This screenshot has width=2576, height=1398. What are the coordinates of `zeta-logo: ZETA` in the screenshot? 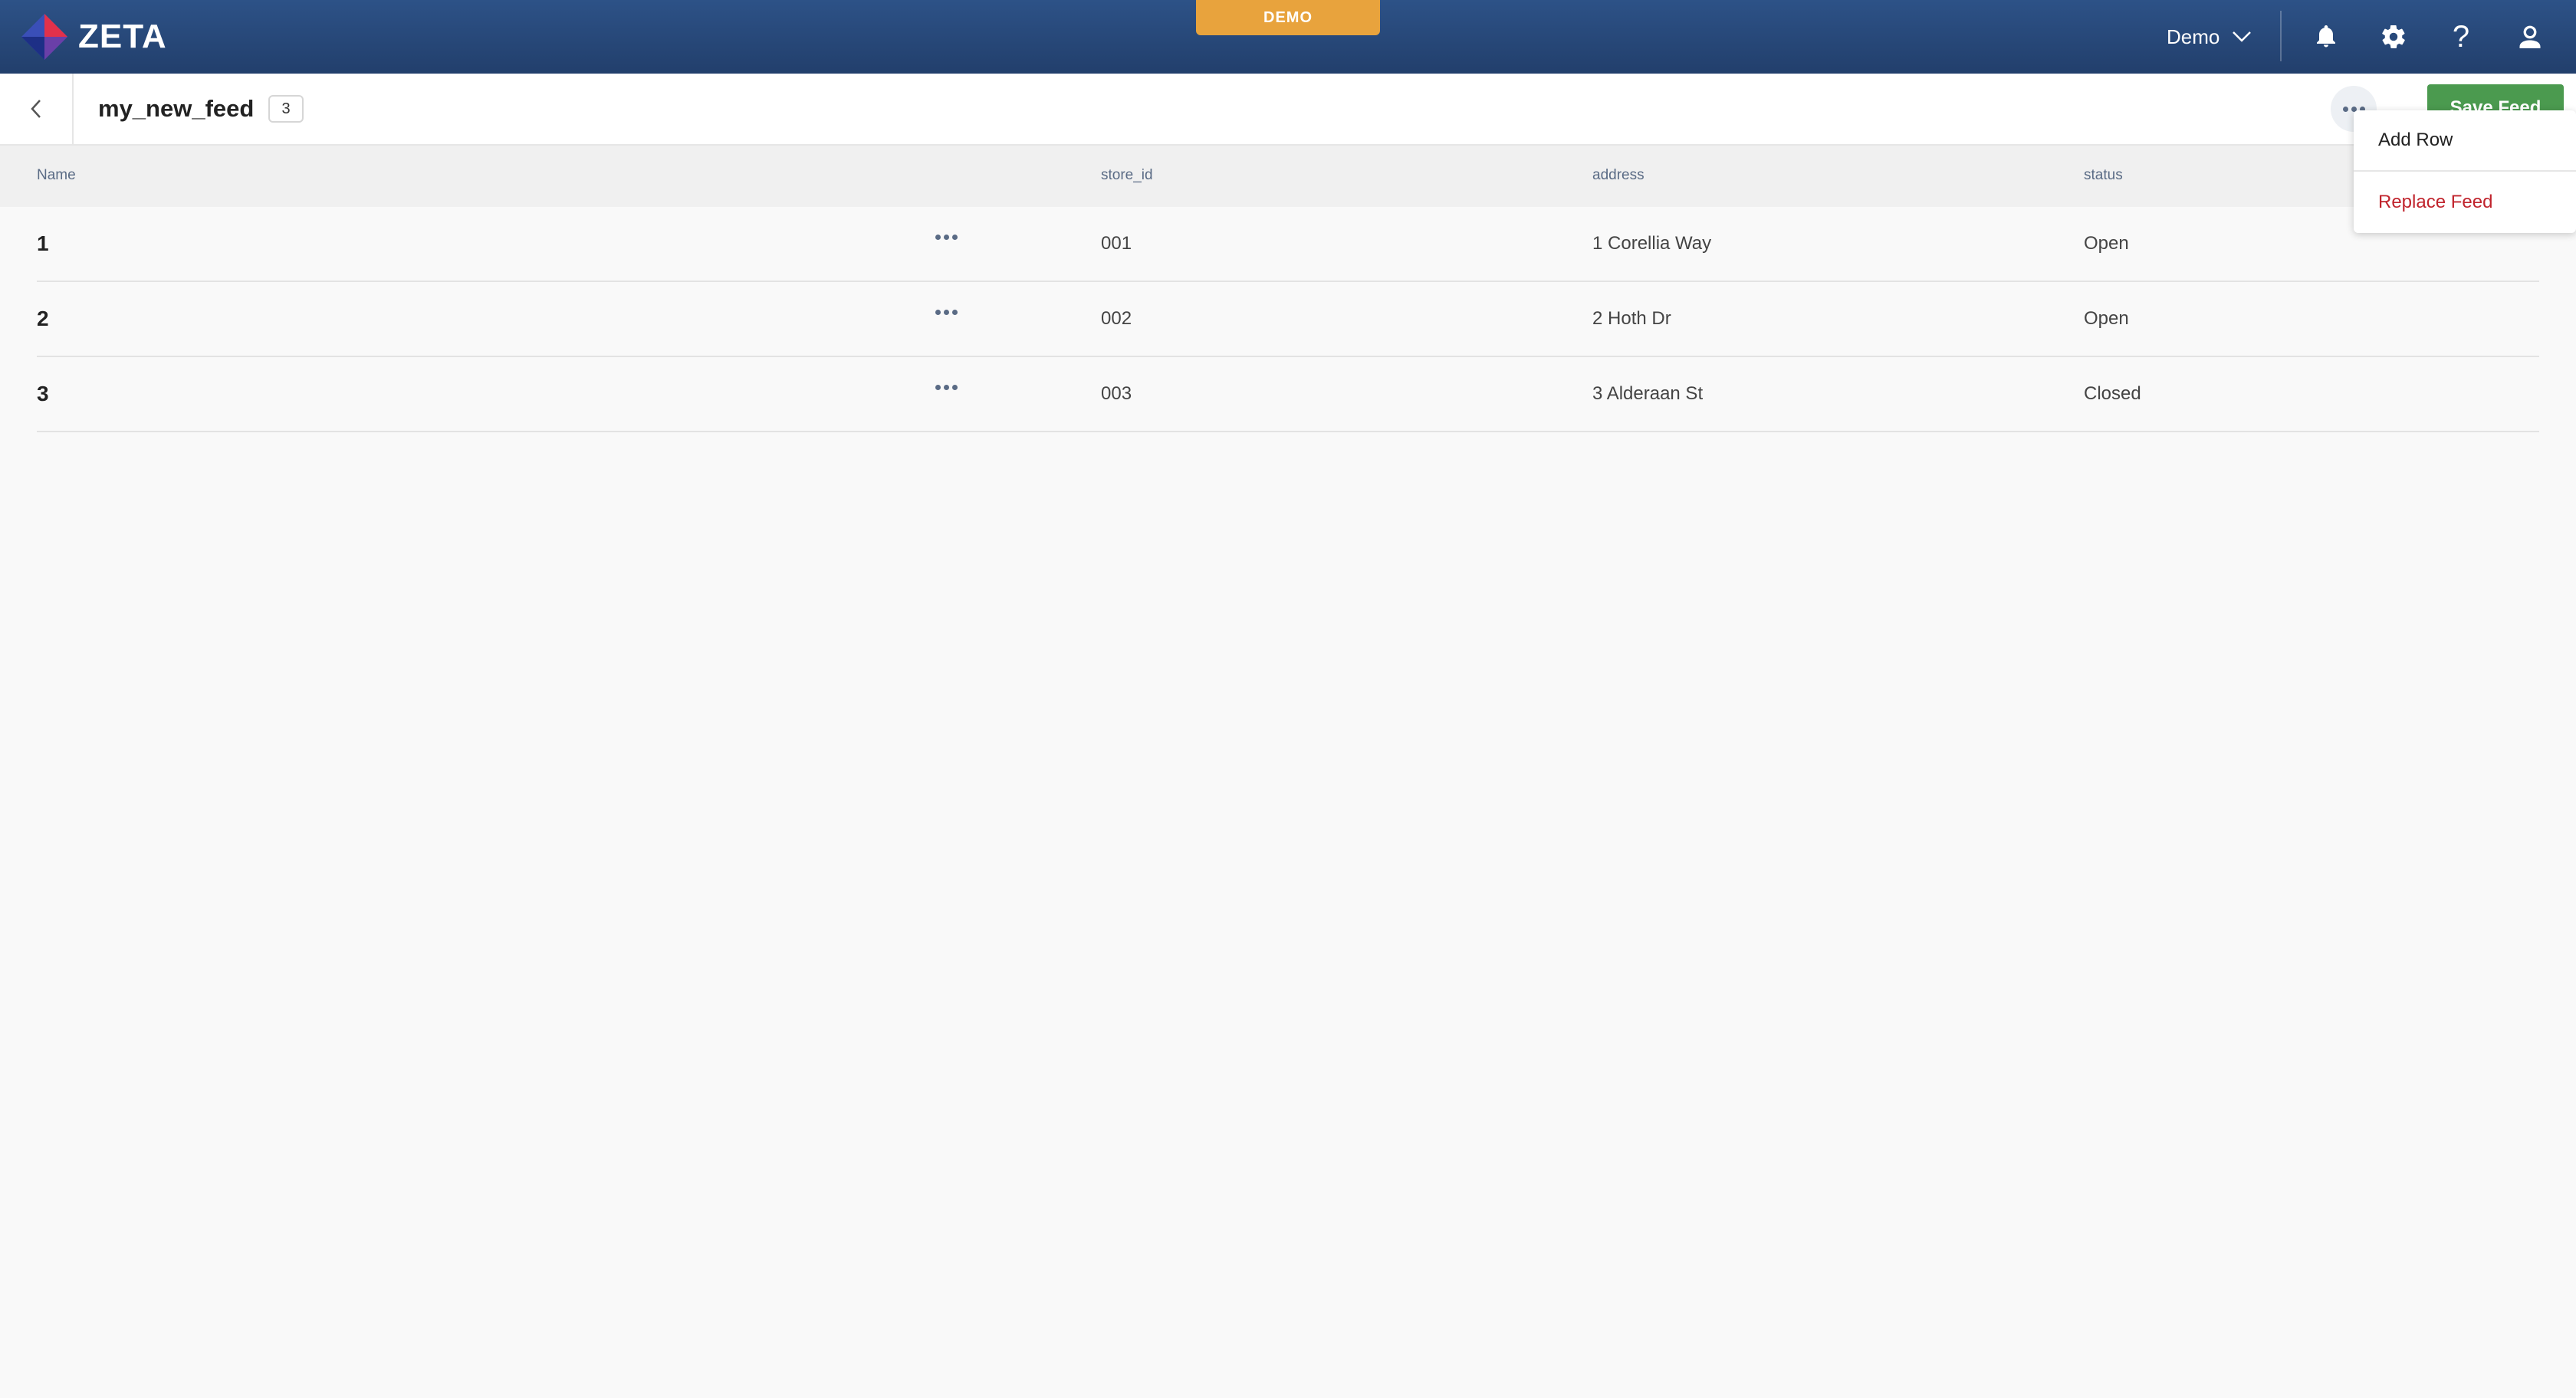 It's located at (94, 36).